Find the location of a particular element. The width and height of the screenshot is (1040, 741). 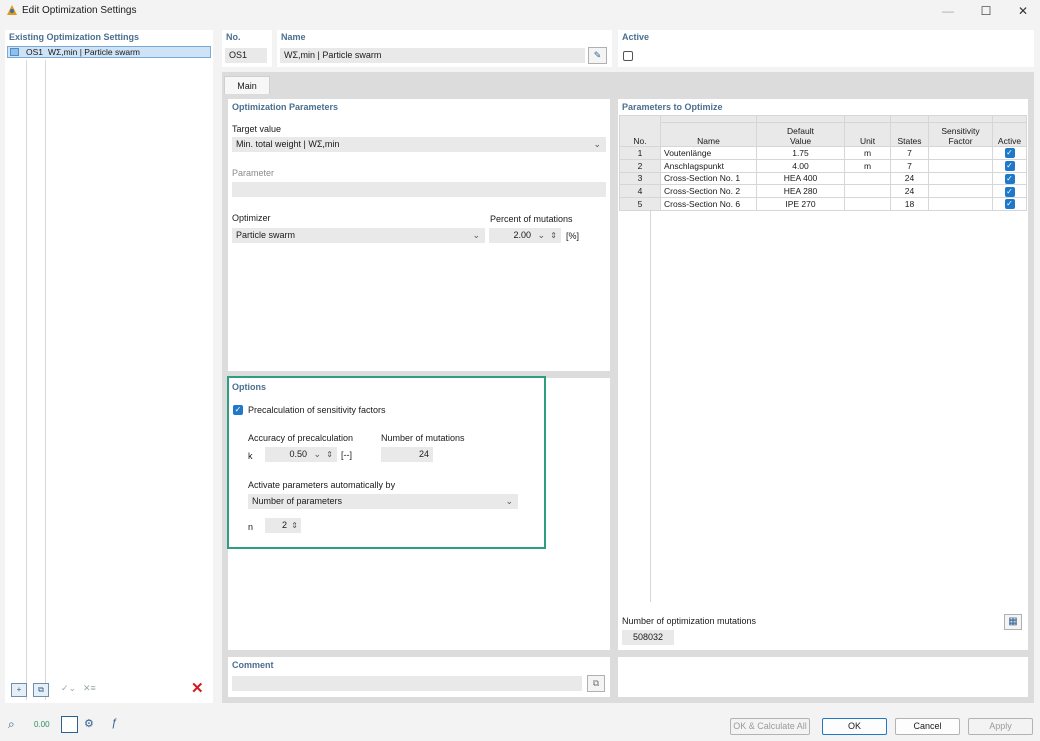

row-name: Anschlagspunkt is located at coordinates (708, 165).